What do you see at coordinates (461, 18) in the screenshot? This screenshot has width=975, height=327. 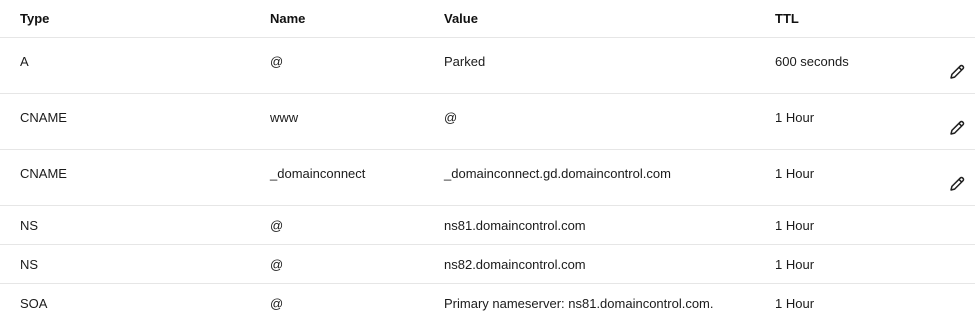 I see `column-header-value: Value` at bounding box center [461, 18].